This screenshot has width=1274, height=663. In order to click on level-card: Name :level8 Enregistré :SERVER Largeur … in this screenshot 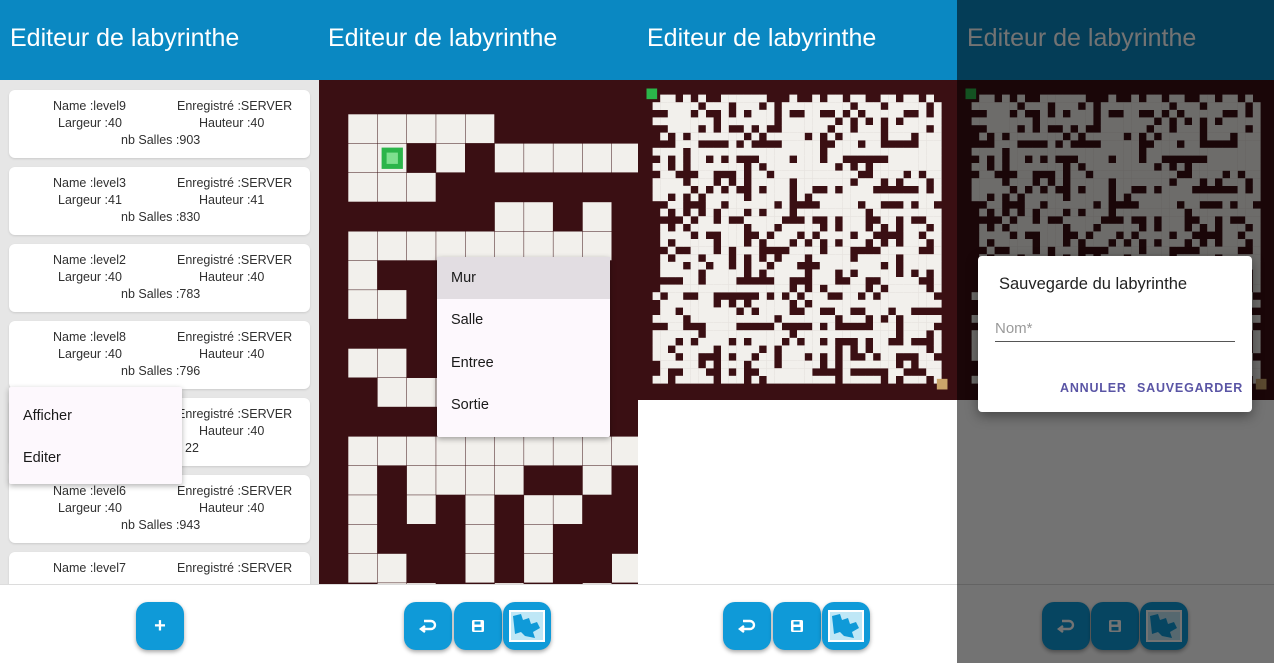, I will do `click(159, 355)`.